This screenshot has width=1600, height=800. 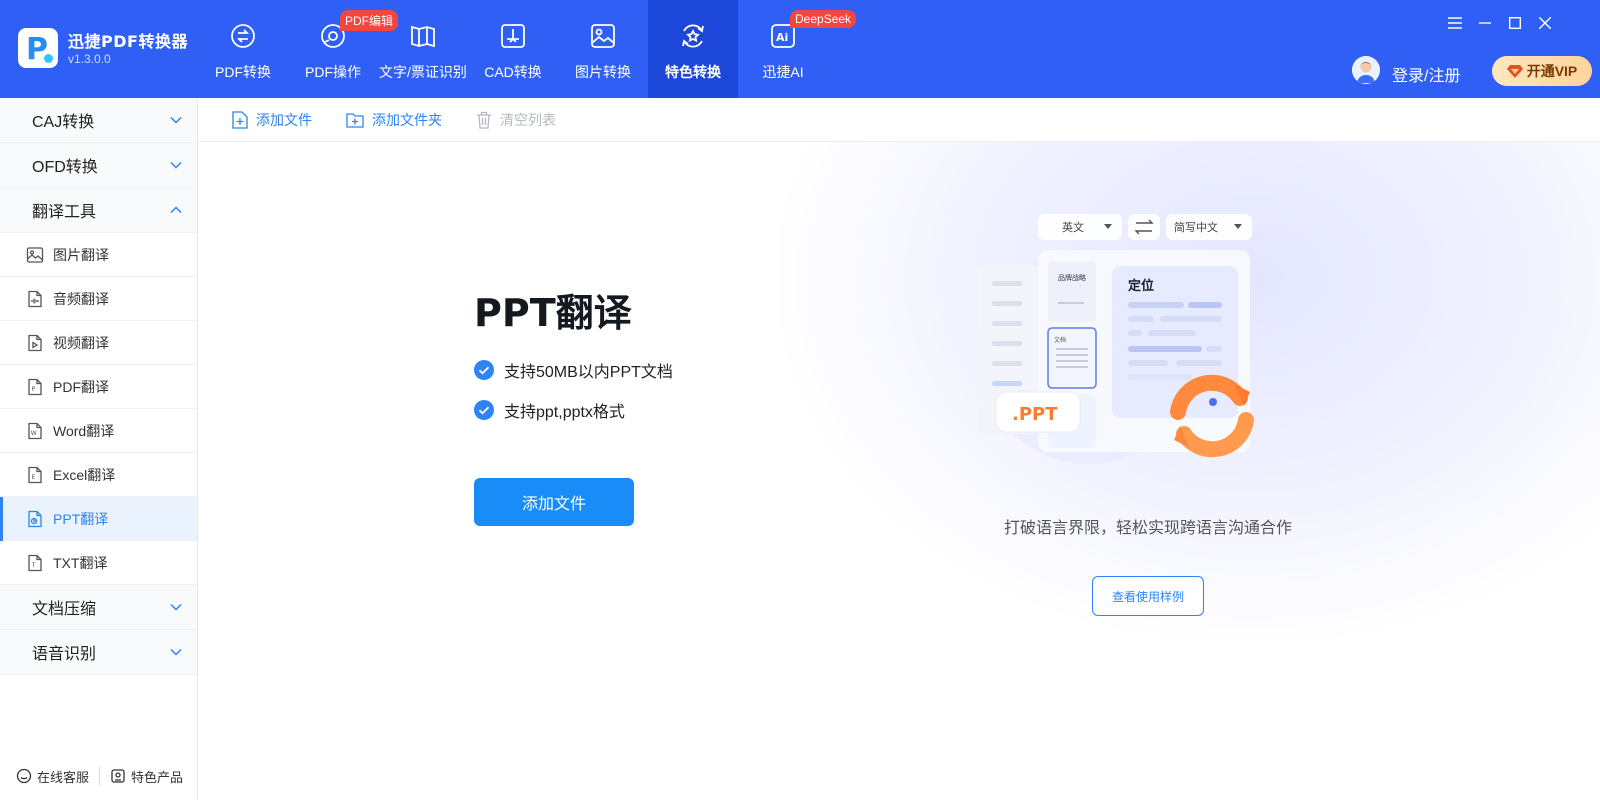 What do you see at coordinates (176, 210) in the screenshot?
I see `chevron-up-icon` at bounding box center [176, 210].